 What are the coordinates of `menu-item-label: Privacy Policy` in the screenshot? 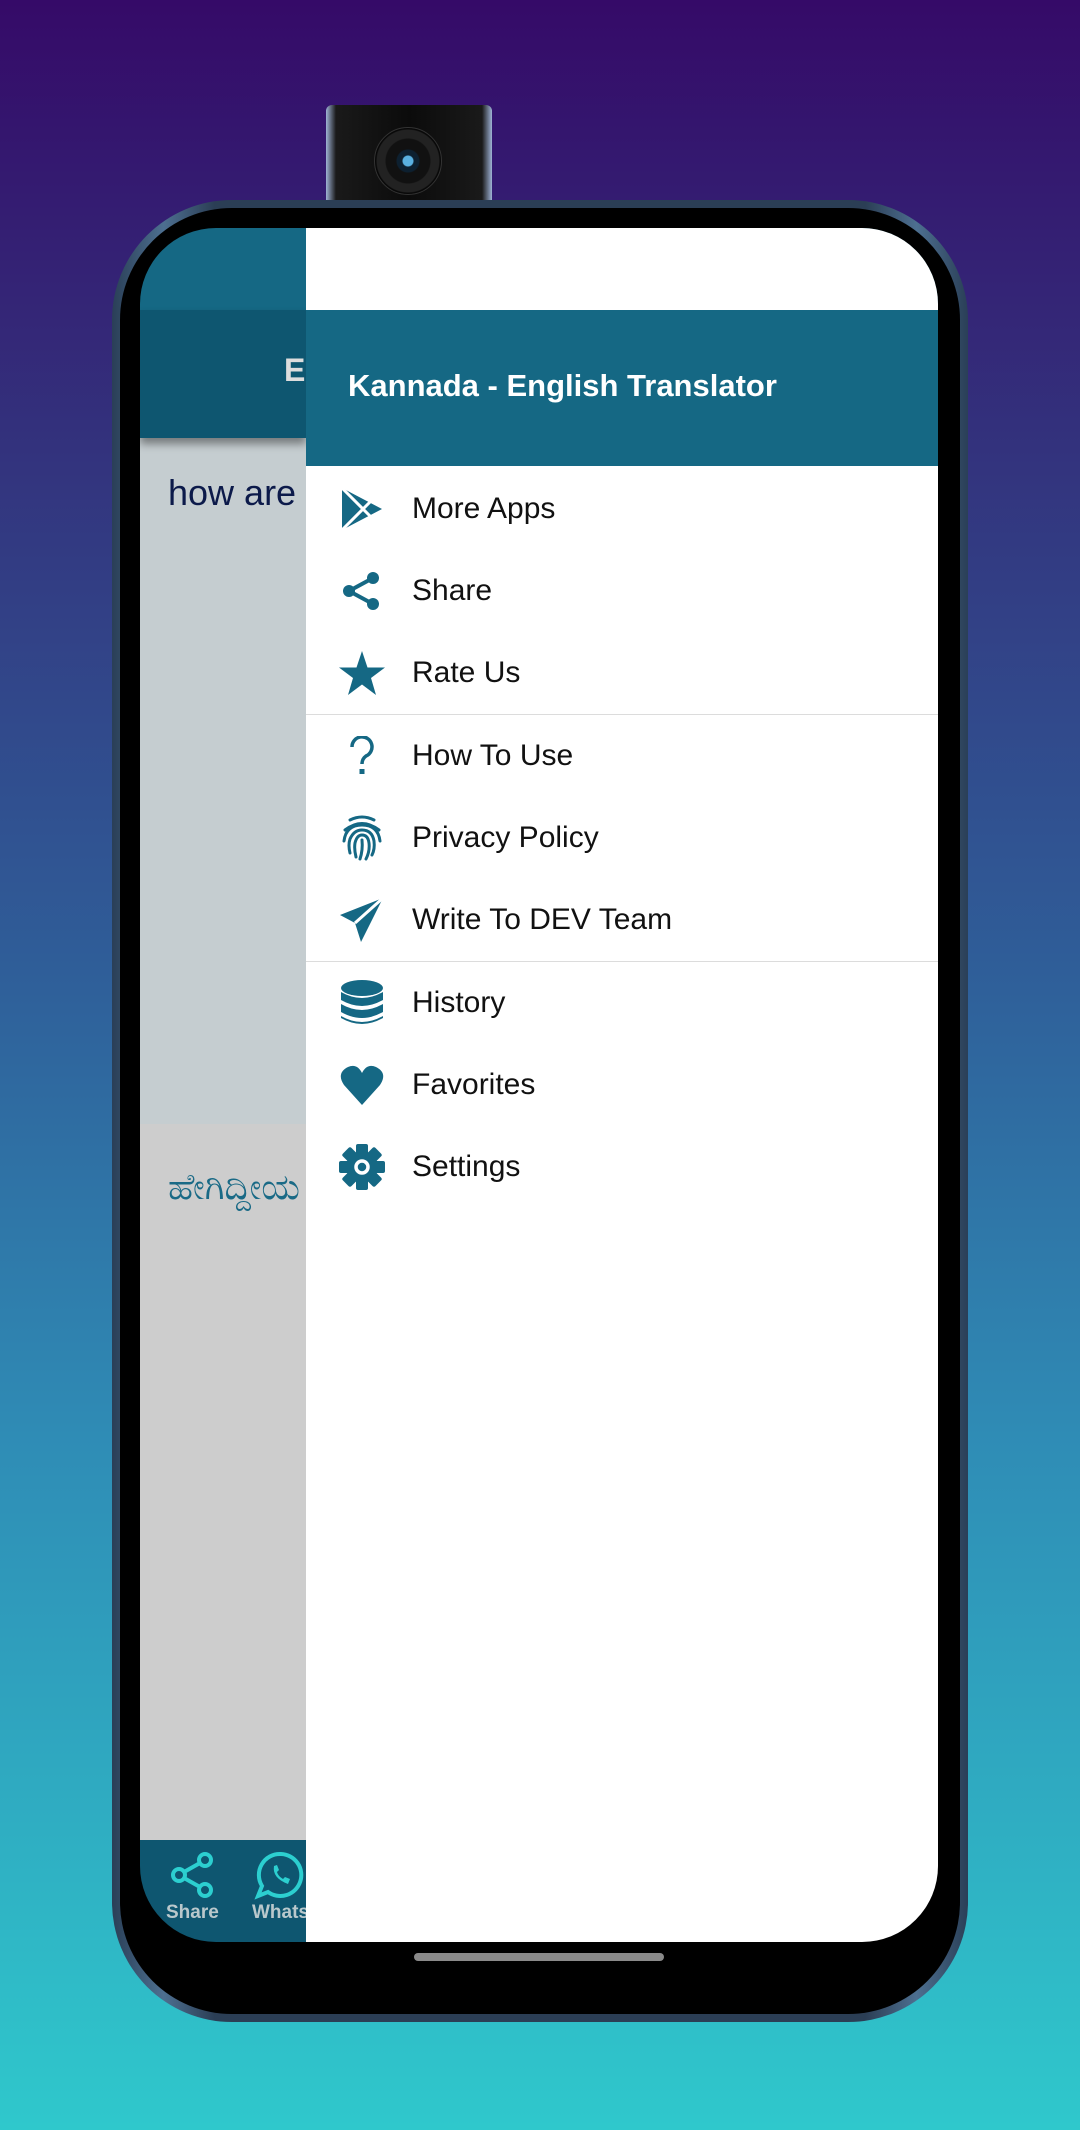 It's located at (505, 837).